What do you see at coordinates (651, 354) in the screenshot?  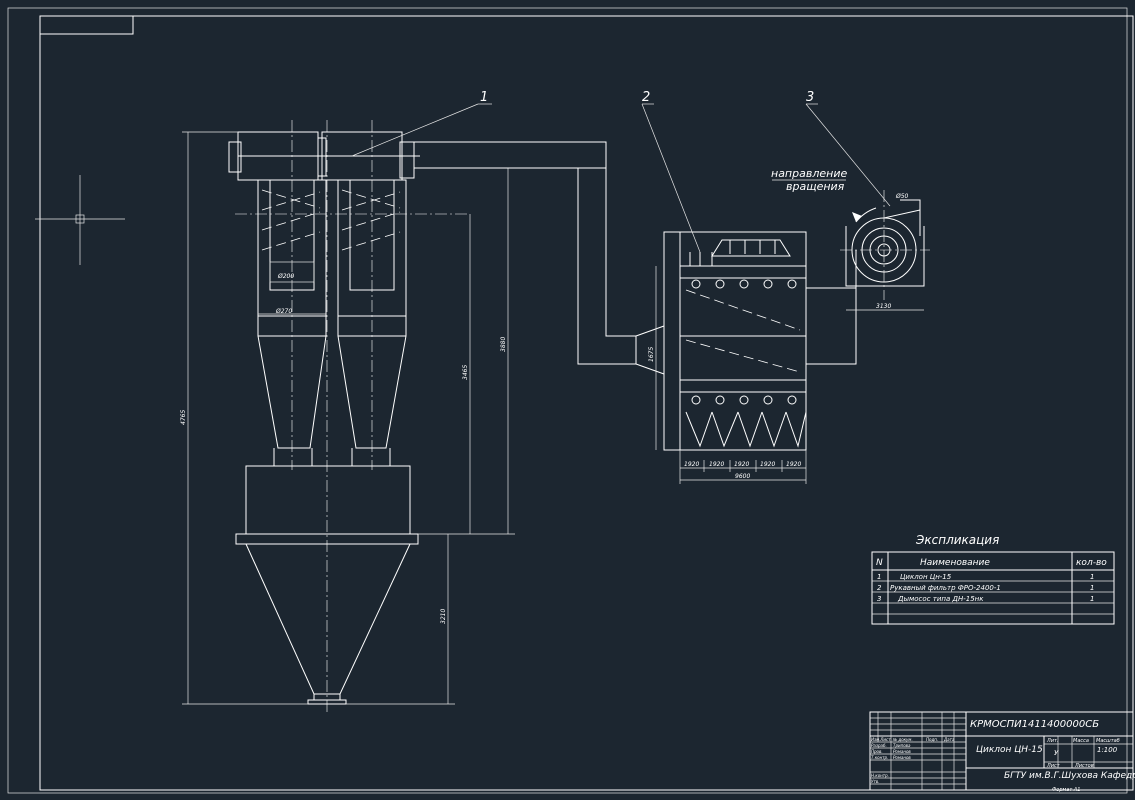 I see `dim-filter-height: 1675` at bounding box center [651, 354].